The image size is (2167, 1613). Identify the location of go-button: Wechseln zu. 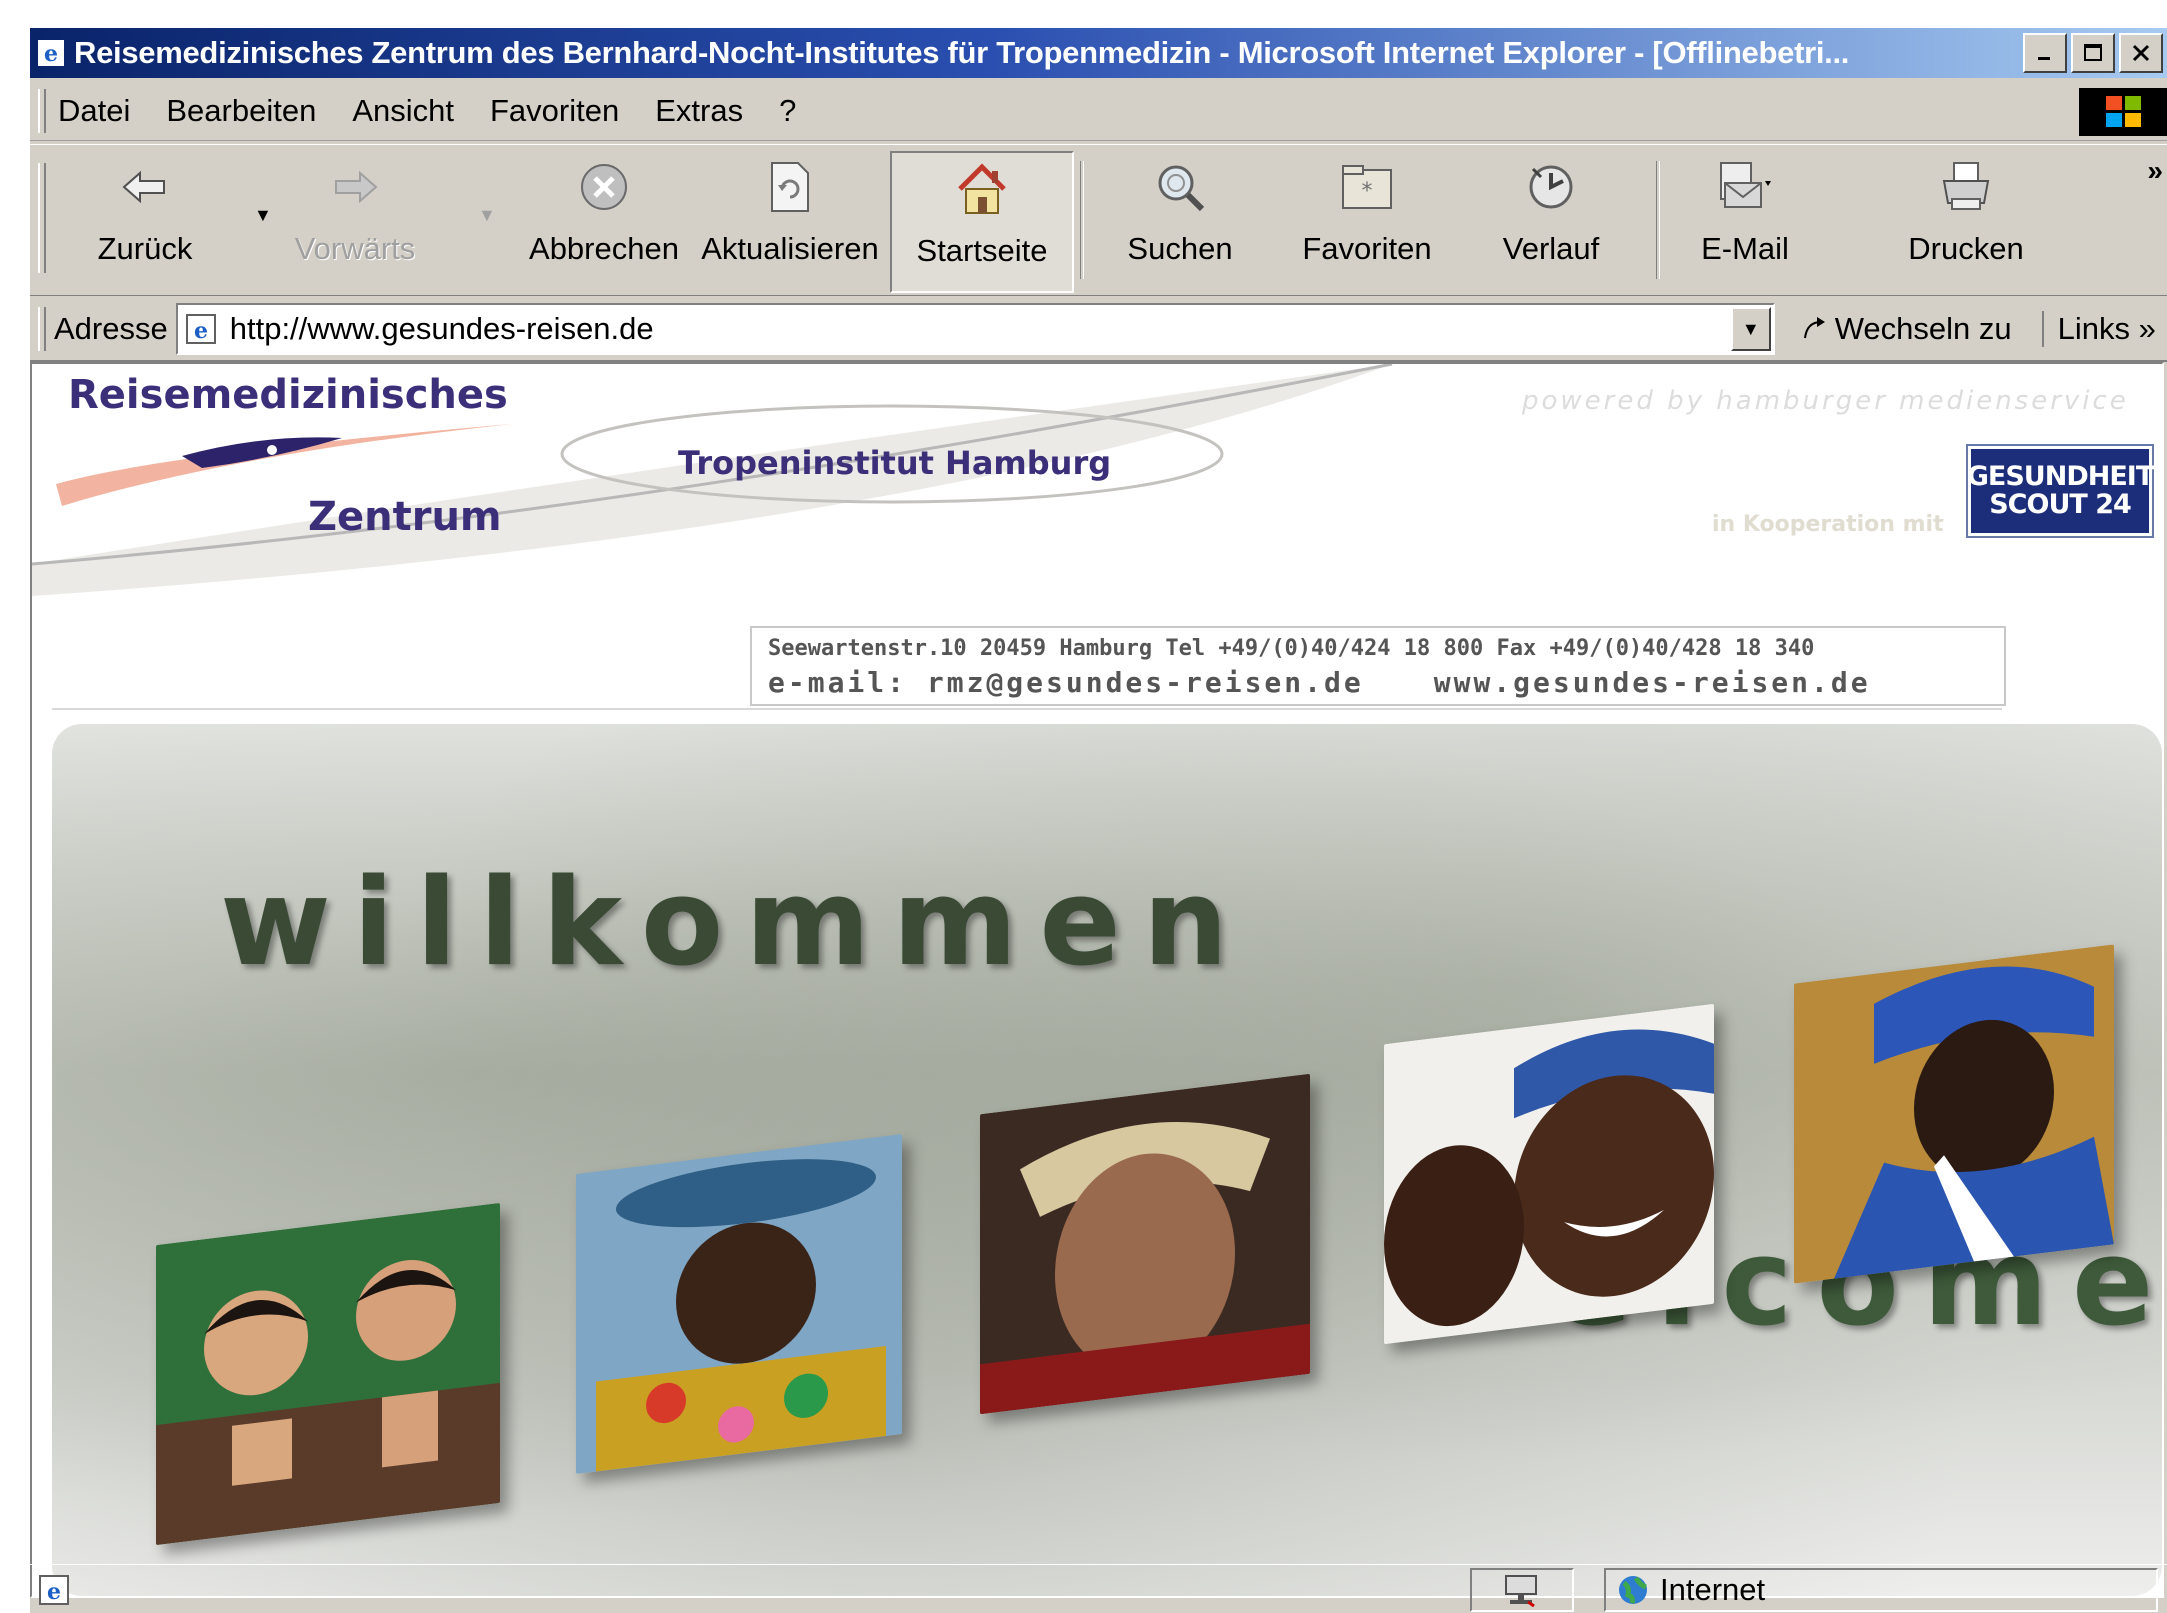
(1906, 329).